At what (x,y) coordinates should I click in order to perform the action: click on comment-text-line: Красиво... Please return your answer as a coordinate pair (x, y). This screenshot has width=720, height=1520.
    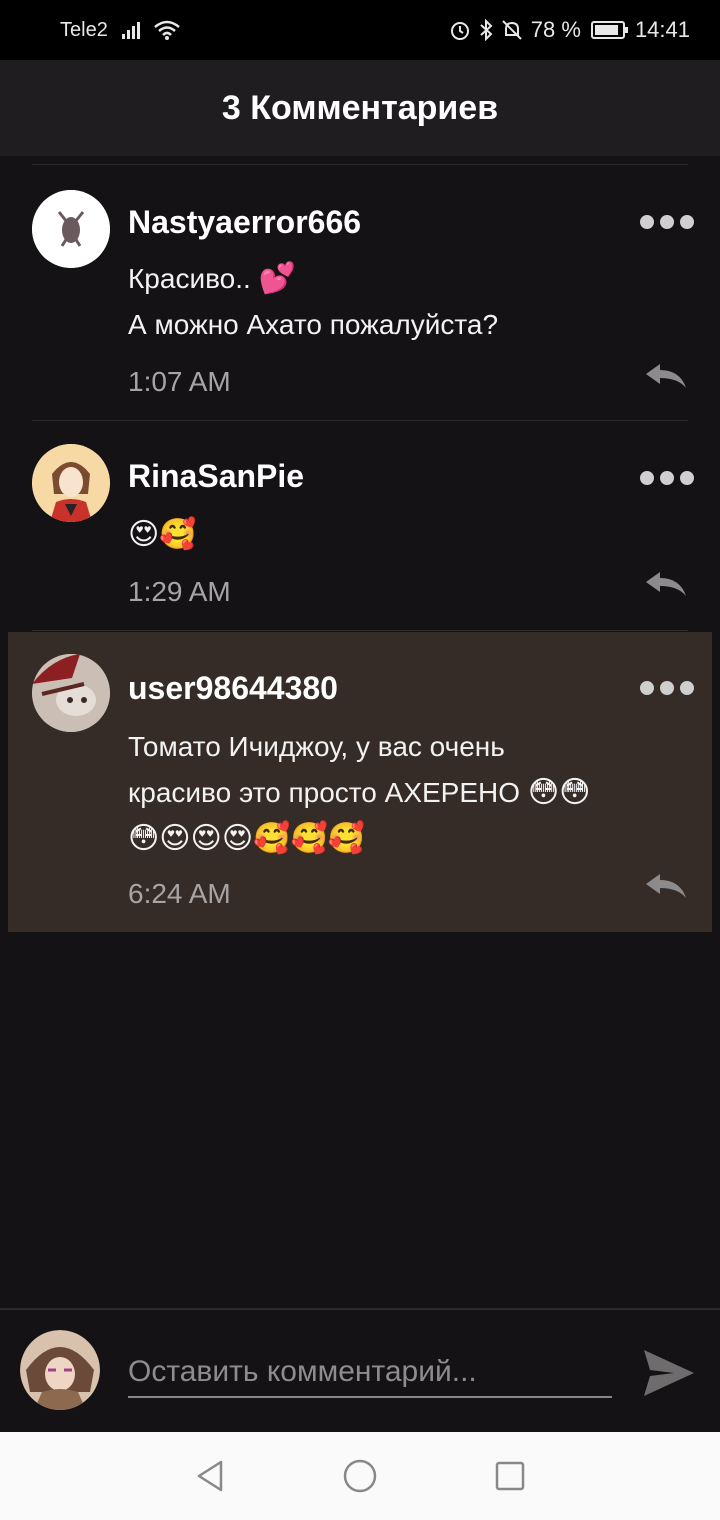
    Looking at the image, I should click on (193, 278).